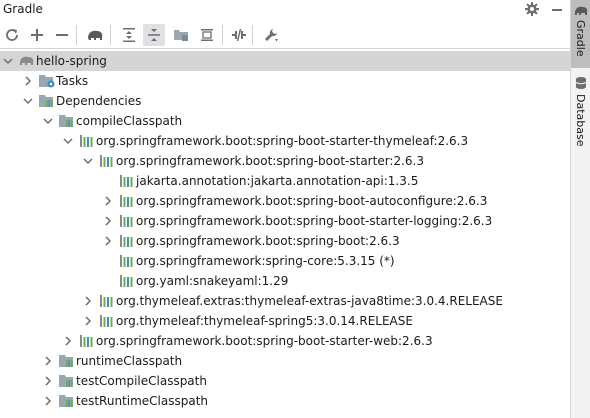 This screenshot has height=418, width=590. I want to click on wrench-icon, so click(271, 35).